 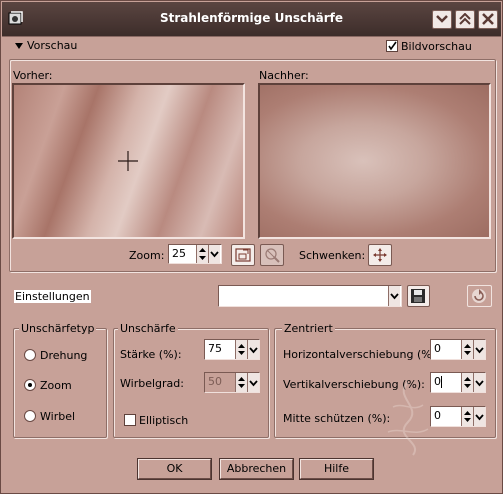 What do you see at coordinates (30, 355) in the screenshot?
I see `radio-drehung` at bounding box center [30, 355].